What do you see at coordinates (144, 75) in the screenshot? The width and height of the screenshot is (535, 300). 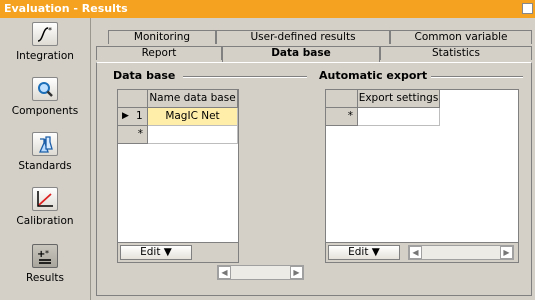 I see `data-base-group-title: Data base` at bounding box center [144, 75].